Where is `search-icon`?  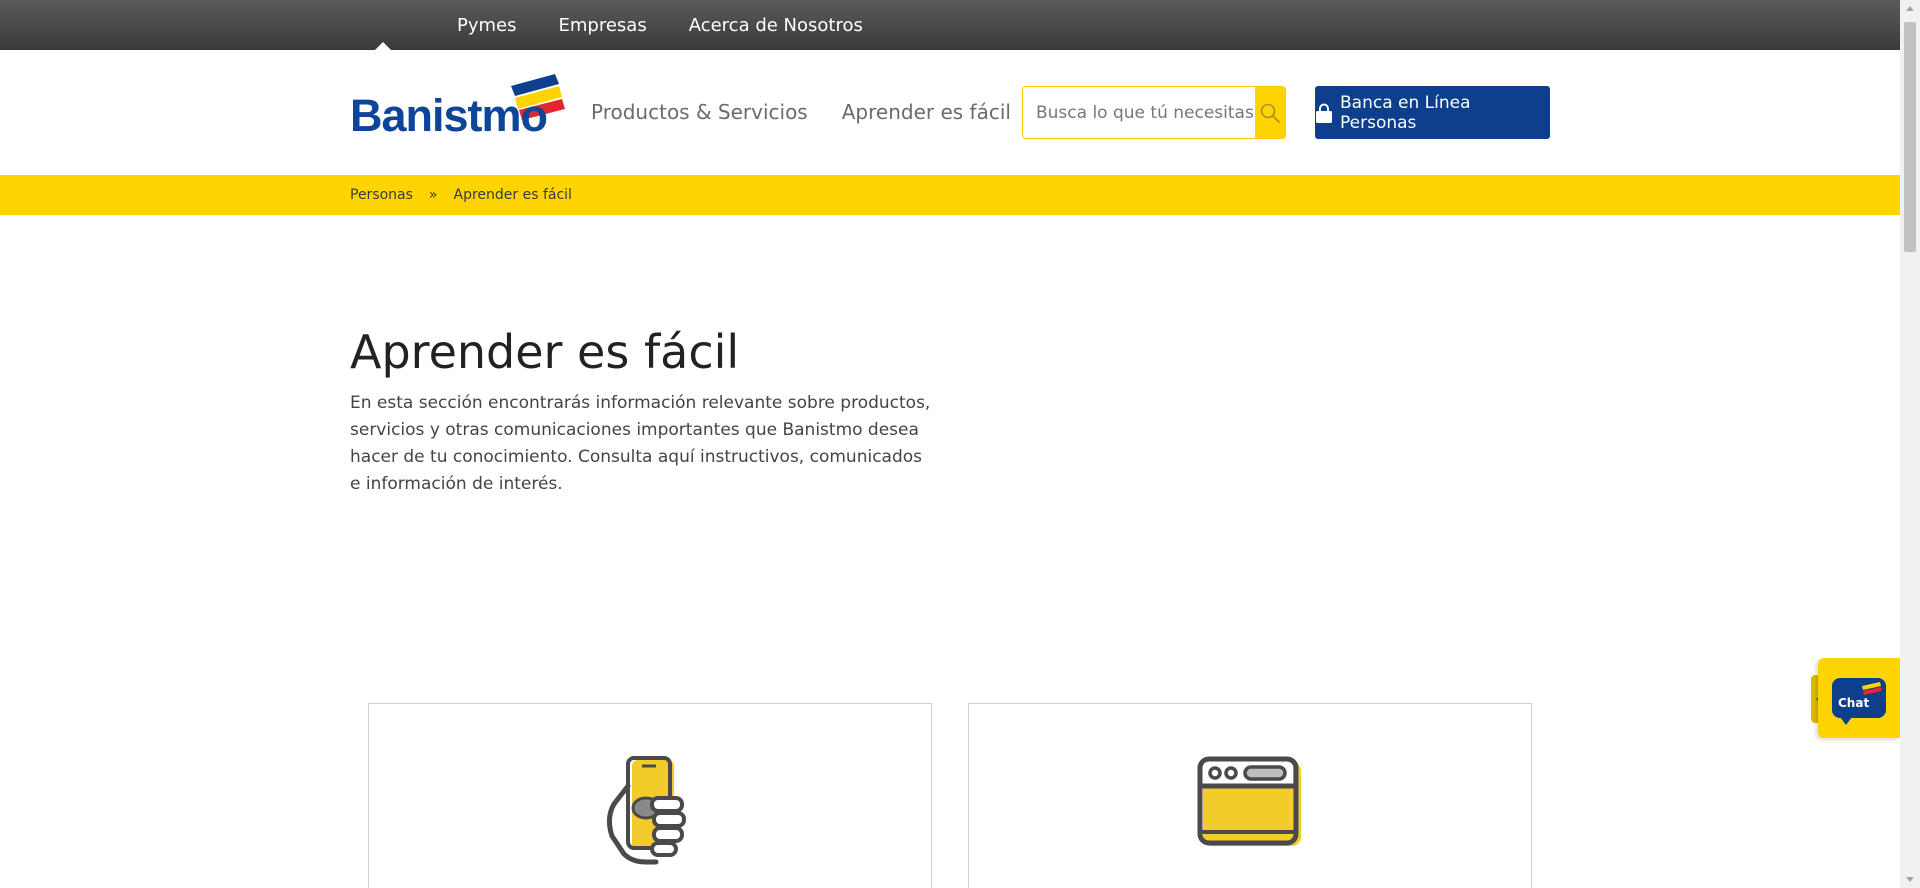
search-icon is located at coordinates (1270, 113).